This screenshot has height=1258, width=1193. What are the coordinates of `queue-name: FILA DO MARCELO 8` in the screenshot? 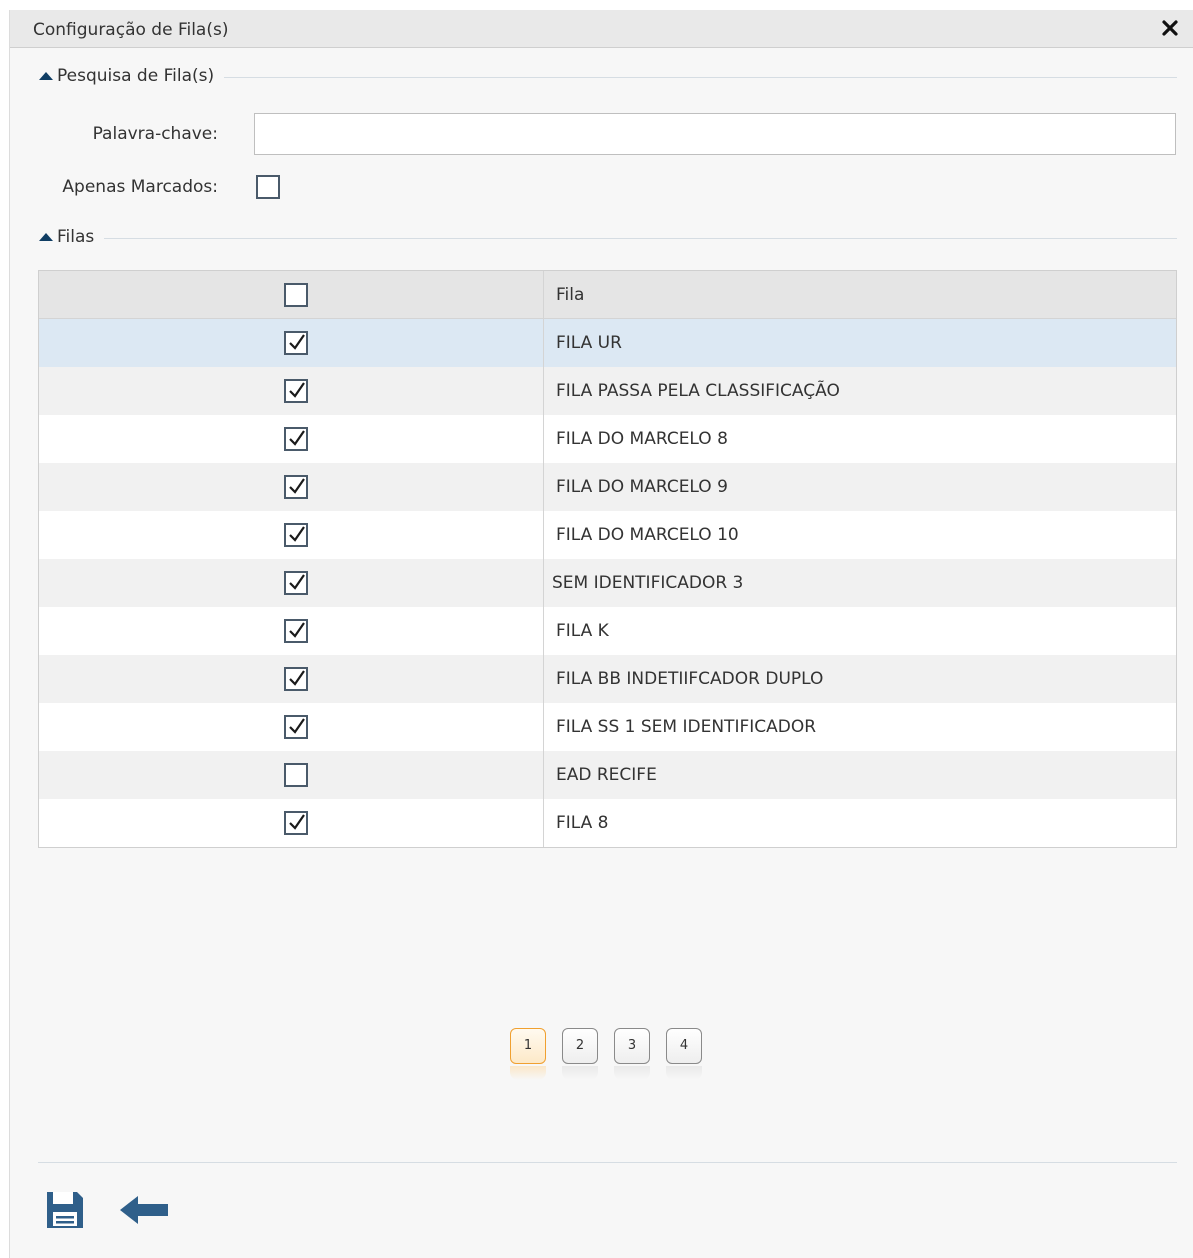 It's located at (642, 439).